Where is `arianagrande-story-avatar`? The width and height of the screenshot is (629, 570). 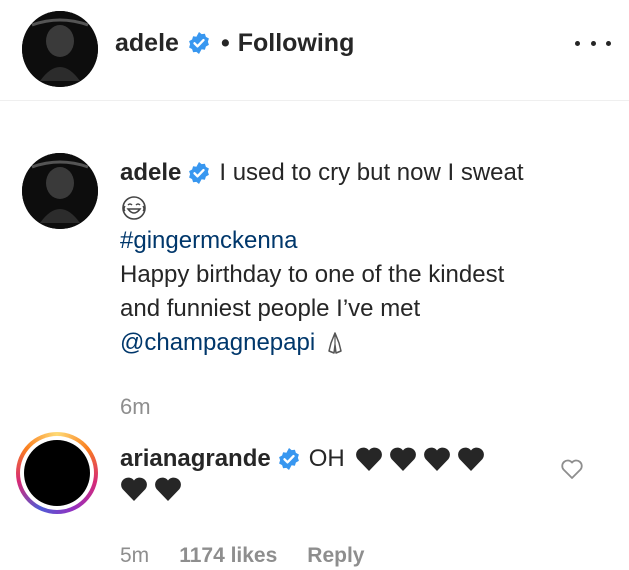
arianagrande-story-avatar is located at coordinates (57, 473).